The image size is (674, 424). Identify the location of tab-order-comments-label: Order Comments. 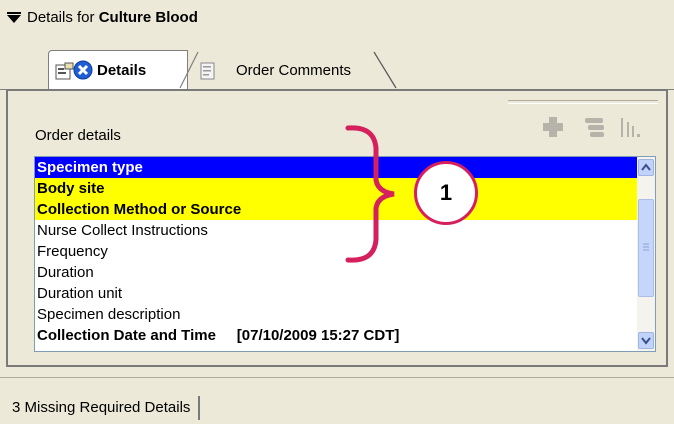
(294, 70).